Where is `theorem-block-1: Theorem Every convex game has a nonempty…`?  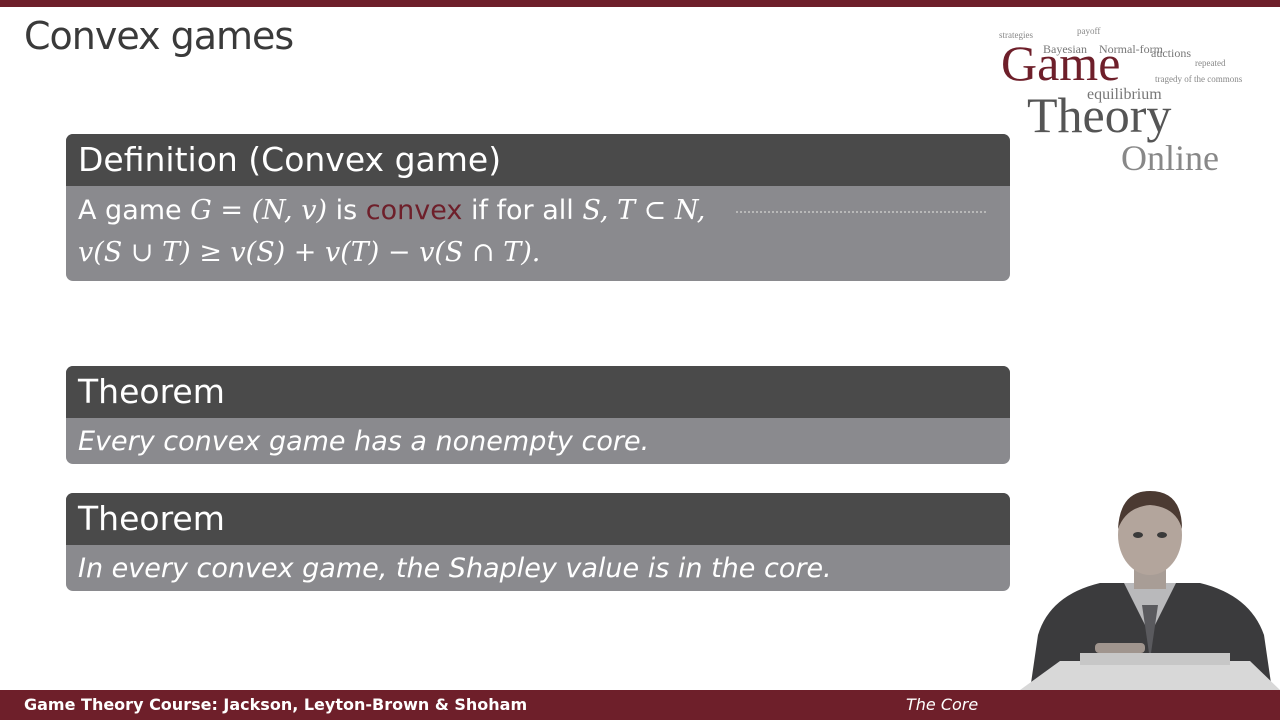
theorem-block-1: Theorem Every convex game has a nonempty… is located at coordinates (538, 415).